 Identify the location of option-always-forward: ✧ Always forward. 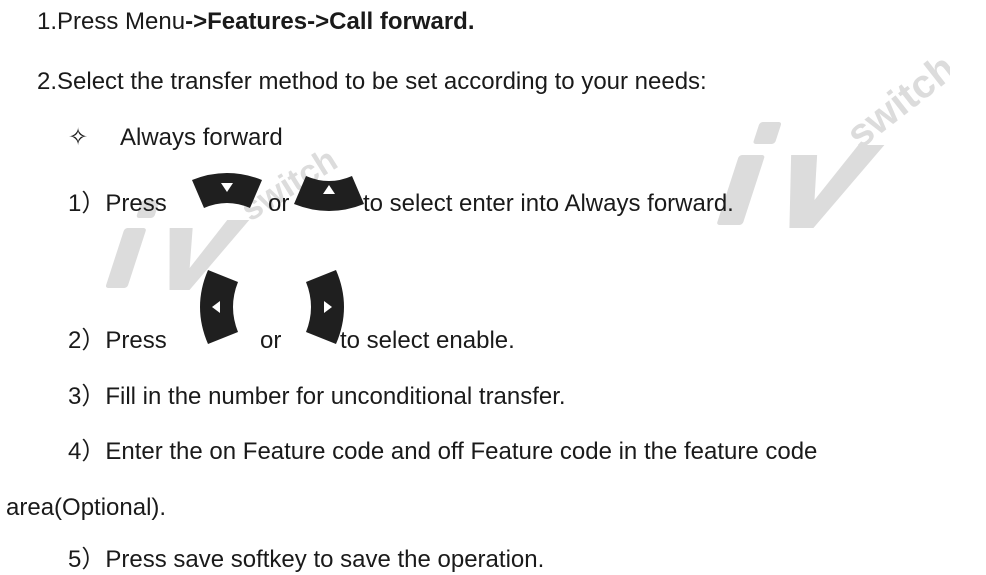
(175, 138).